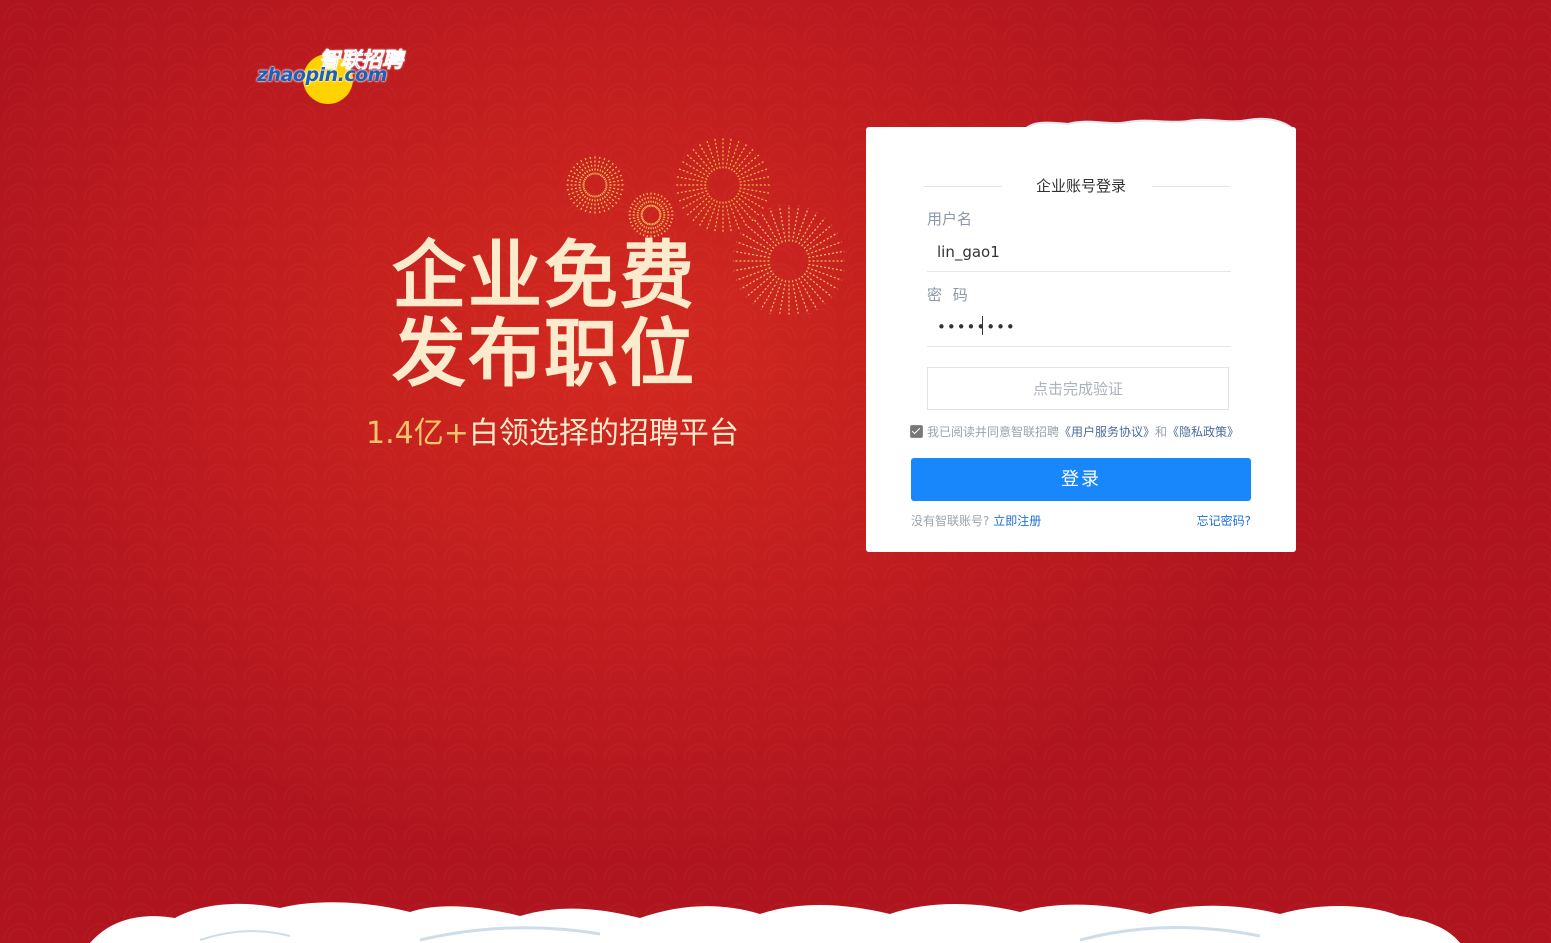 This screenshot has height=943, width=1551. What do you see at coordinates (982, 325) in the screenshot?
I see `text-caret` at bounding box center [982, 325].